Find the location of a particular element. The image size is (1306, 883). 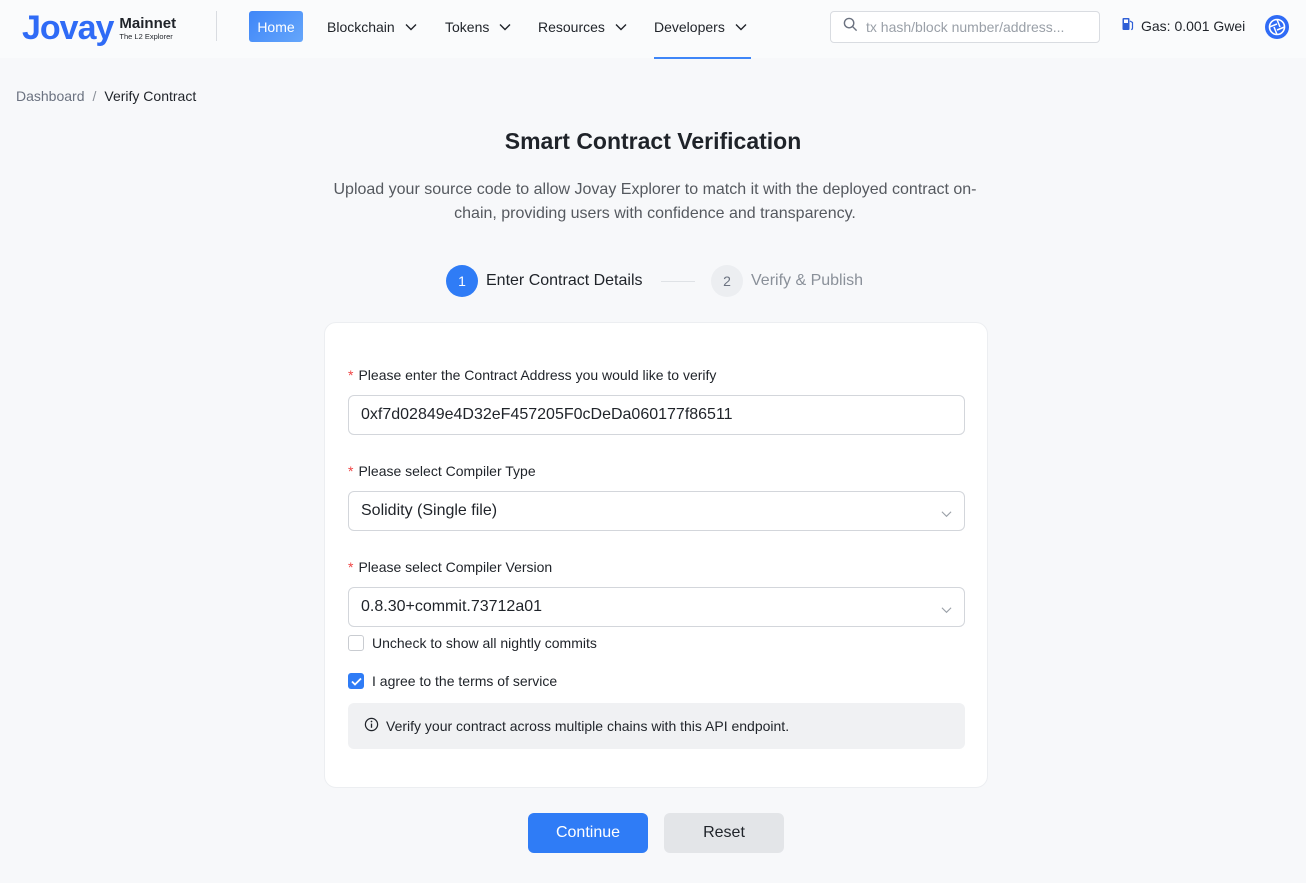

gas-indicator: Gas: 0.001 Gwei is located at coordinates (1183, 25).